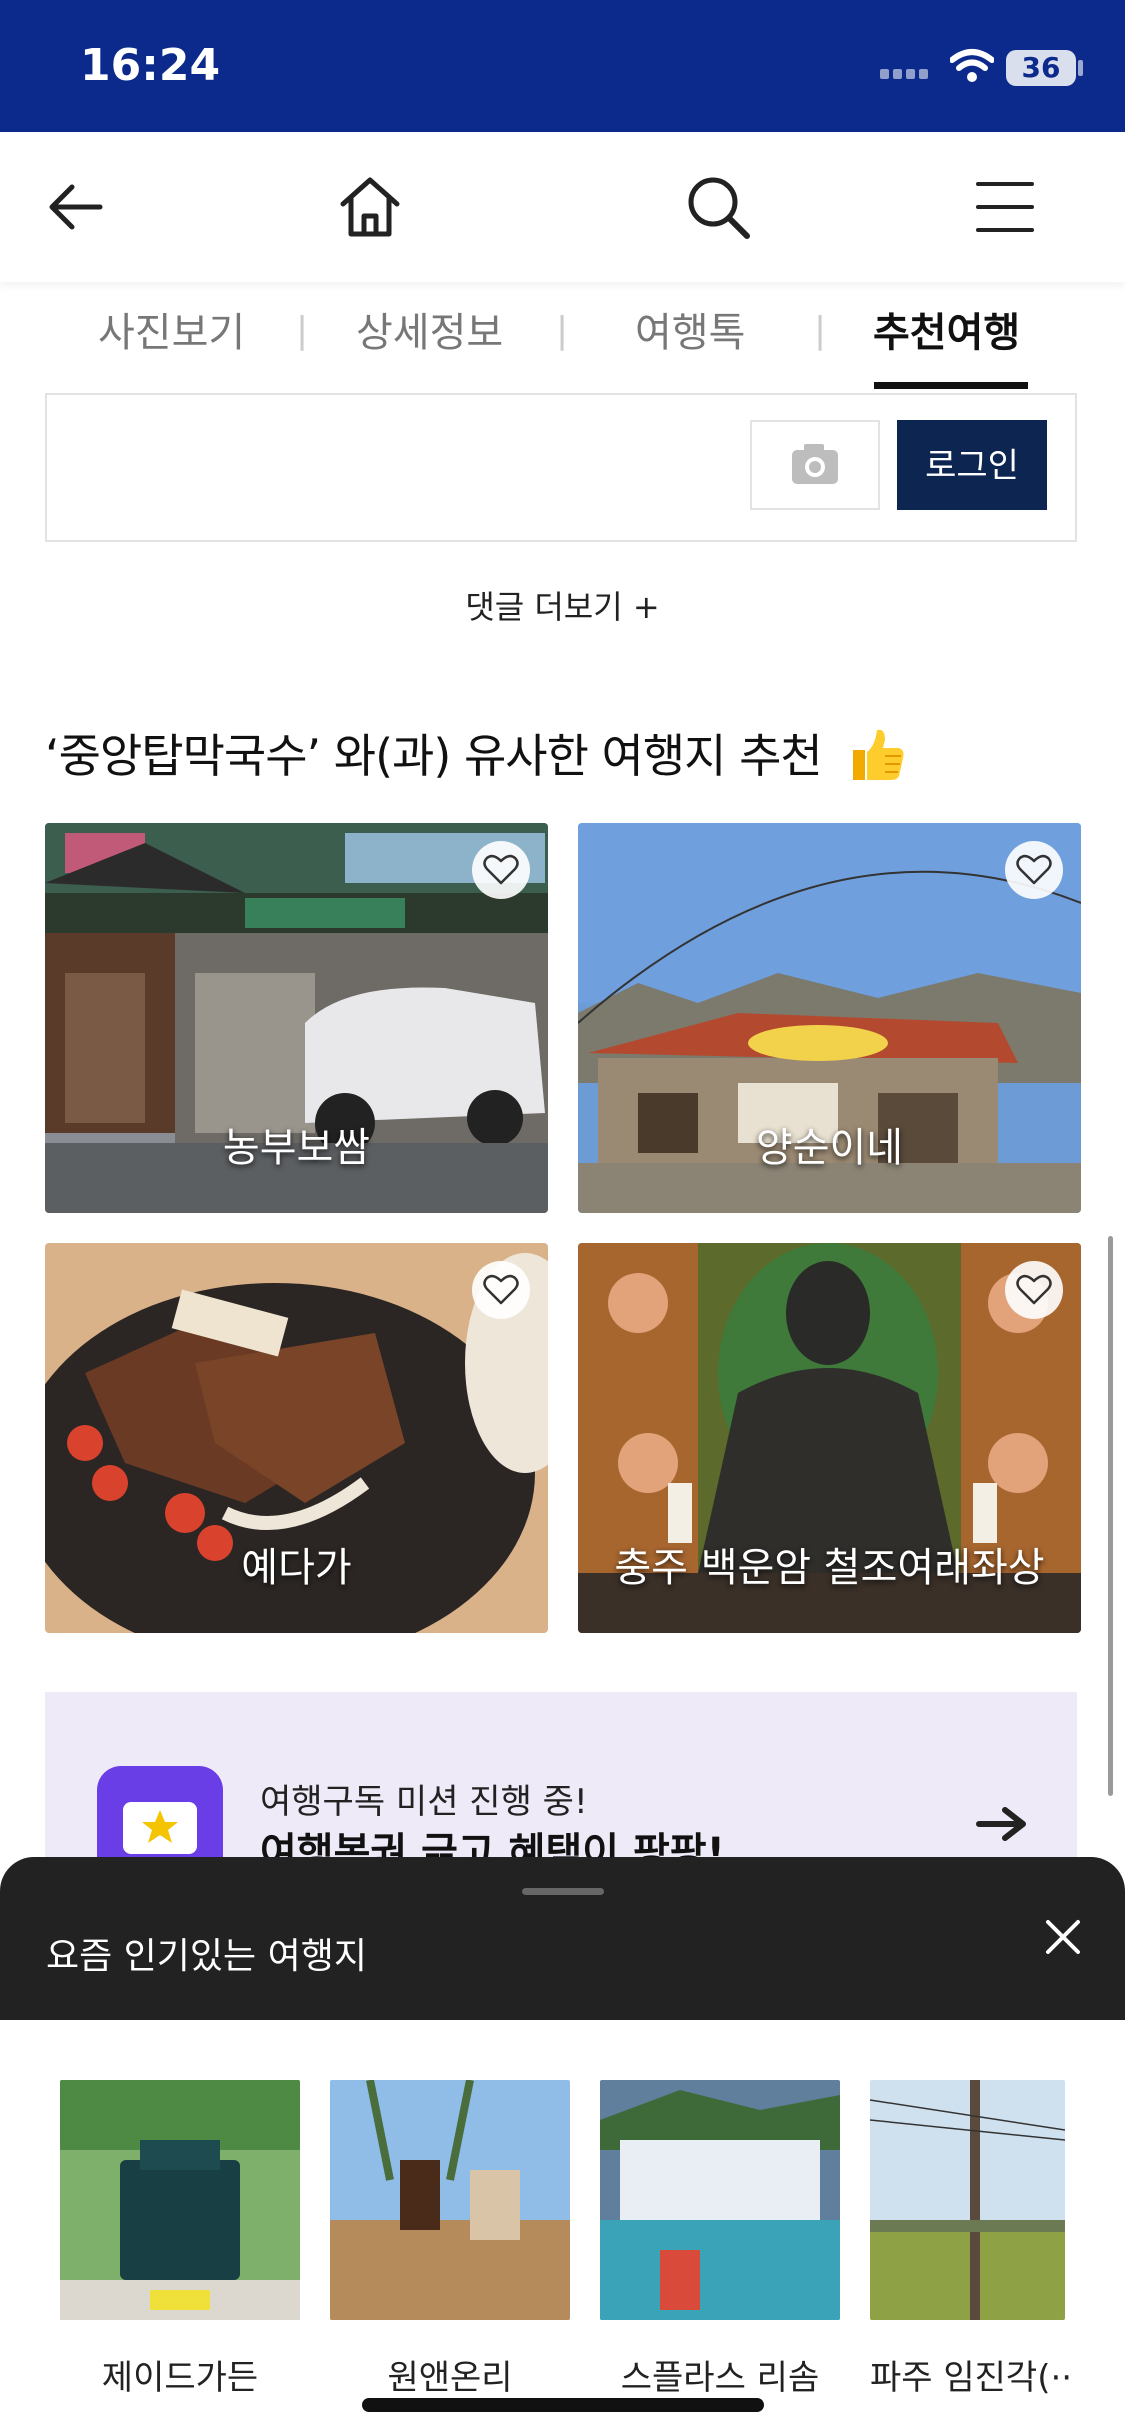 Image resolution: width=1125 pixels, height=2436 pixels. Describe the element at coordinates (562, 207) in the screenshot. I see `top-nav-bar` at that location.